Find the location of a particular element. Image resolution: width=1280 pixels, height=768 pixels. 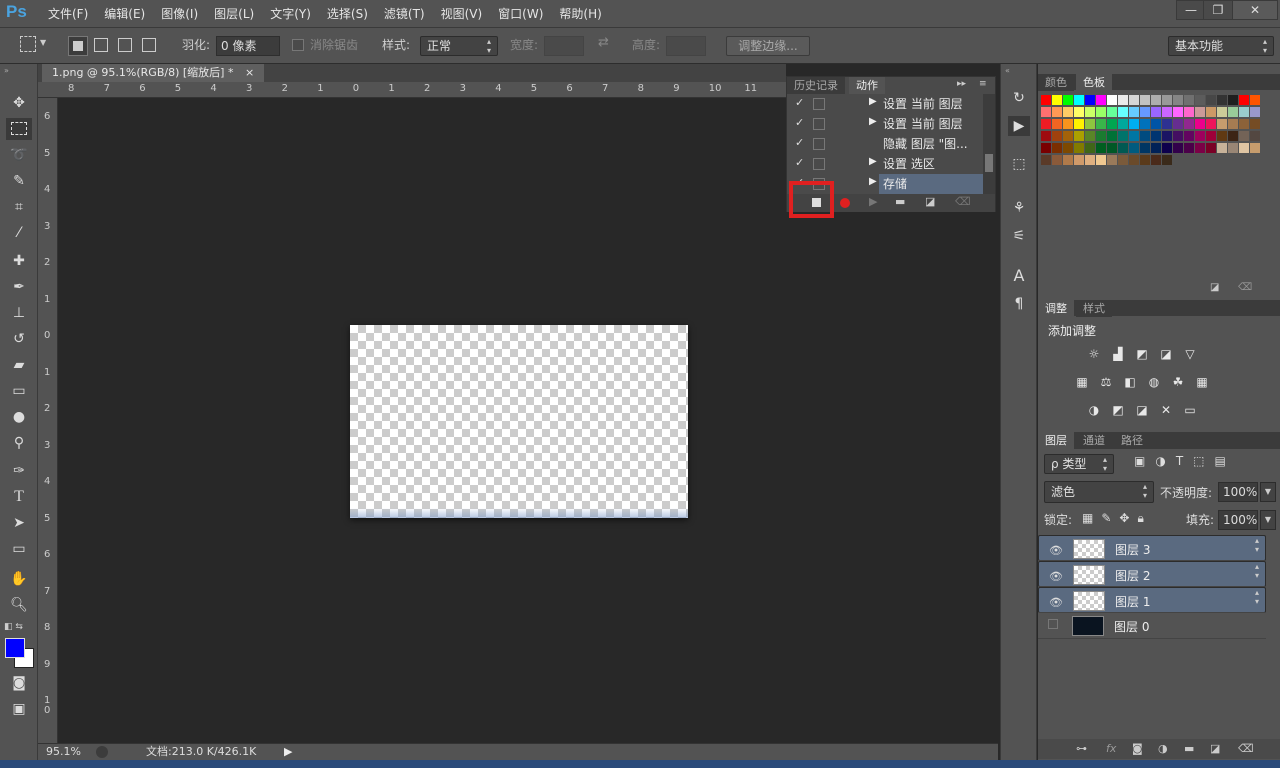

color-lookup-icon: ▦ is located at coordinates (1202, 382).